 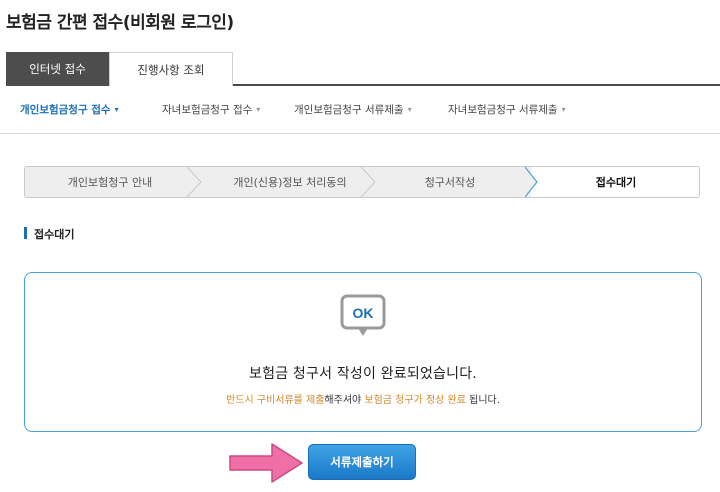 I want to click on result-sub-highlight-1: 반드시 구비서류를 제출, so click(x=275, y=400).